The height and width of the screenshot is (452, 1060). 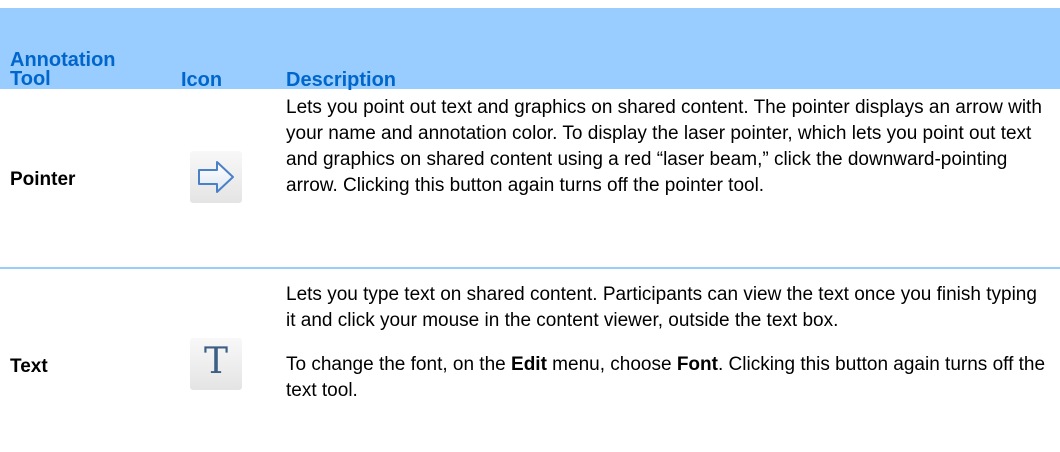 I want to click on header-annotation-tool: Annotation Tool, so click(x=63, y=69).